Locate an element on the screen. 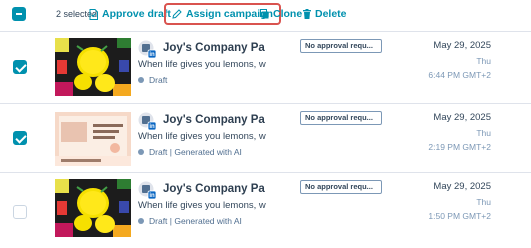 The width and height of the screenshot is (531, 248). select-all-checkbox is located at coordinates (19, 14).